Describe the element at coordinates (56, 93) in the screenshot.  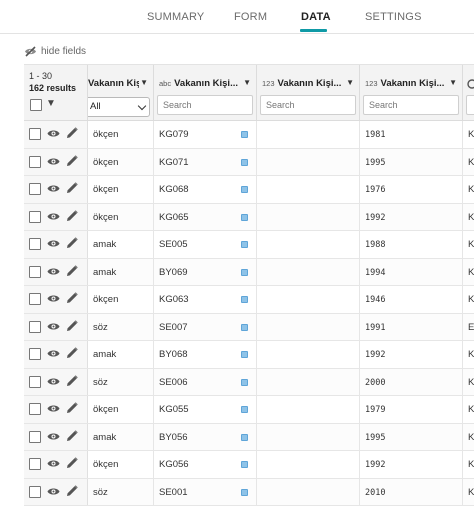
I see `table-header-controls: 1 - 30 162 results ▼` at that location.